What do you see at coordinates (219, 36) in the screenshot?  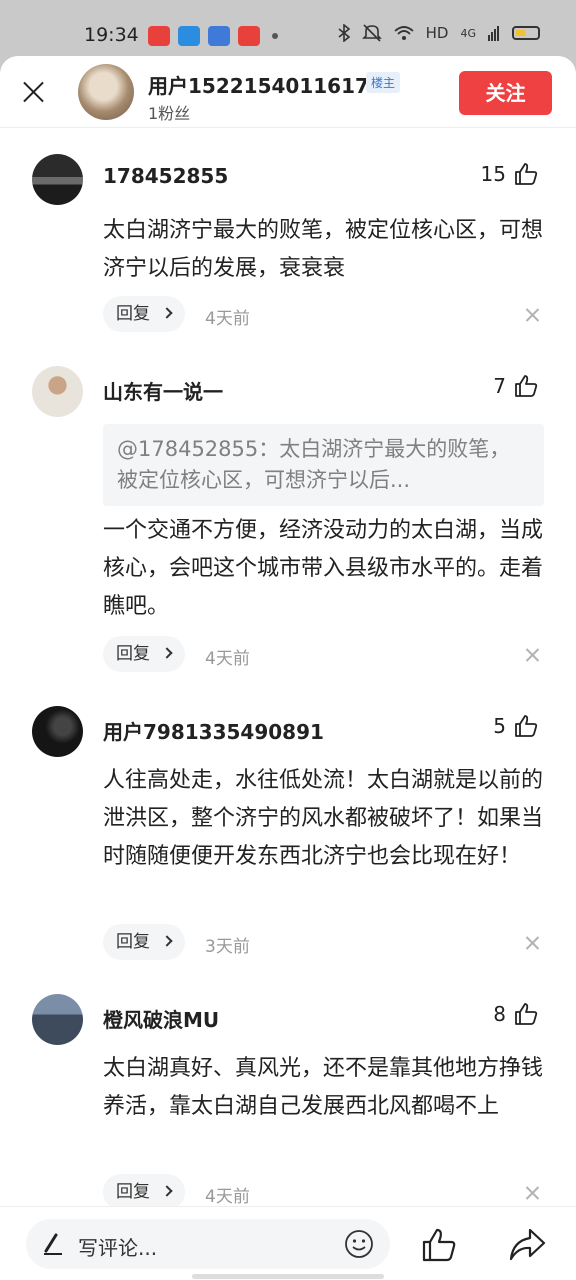 I see `cloud-app-icon` at bounding box center [219, 36].